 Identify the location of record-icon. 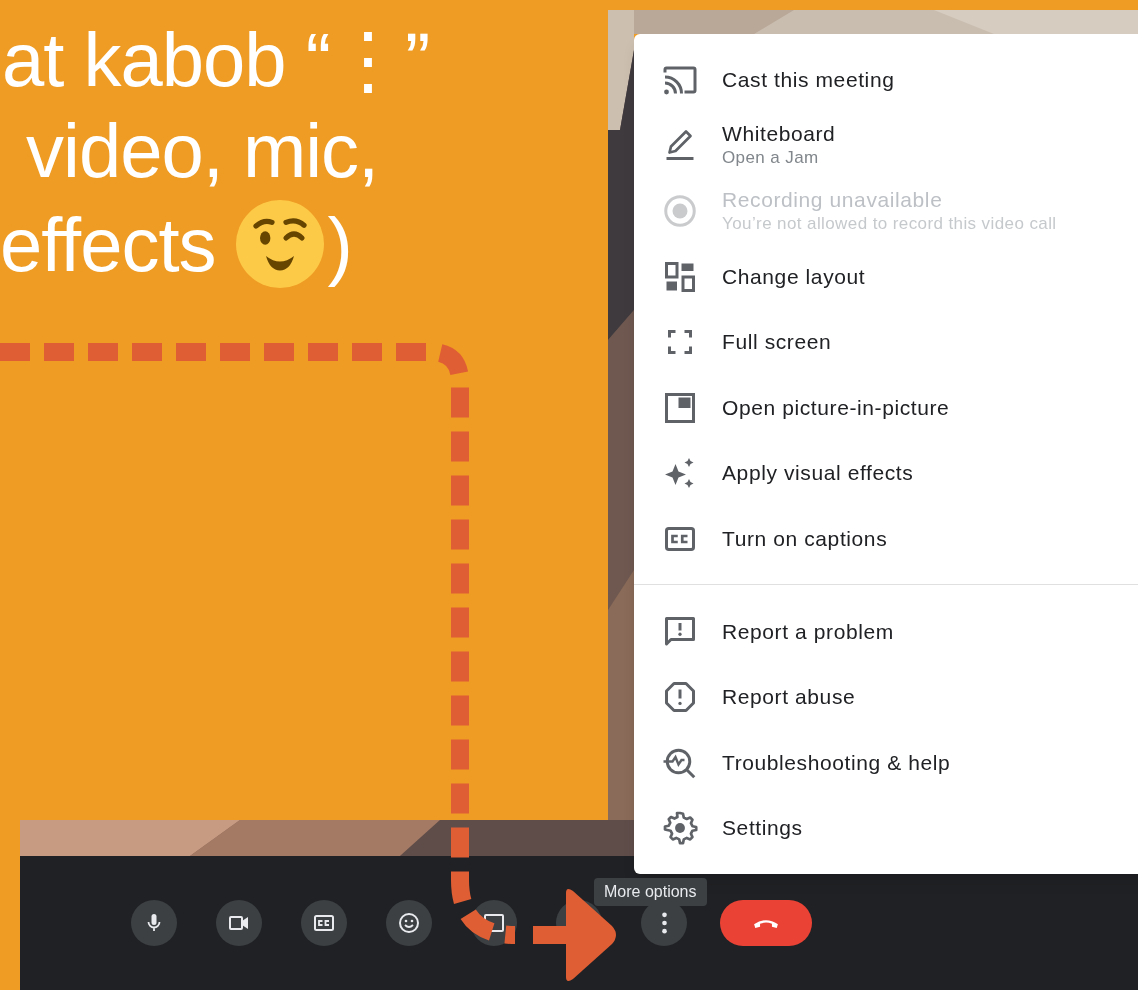
(680, 211).